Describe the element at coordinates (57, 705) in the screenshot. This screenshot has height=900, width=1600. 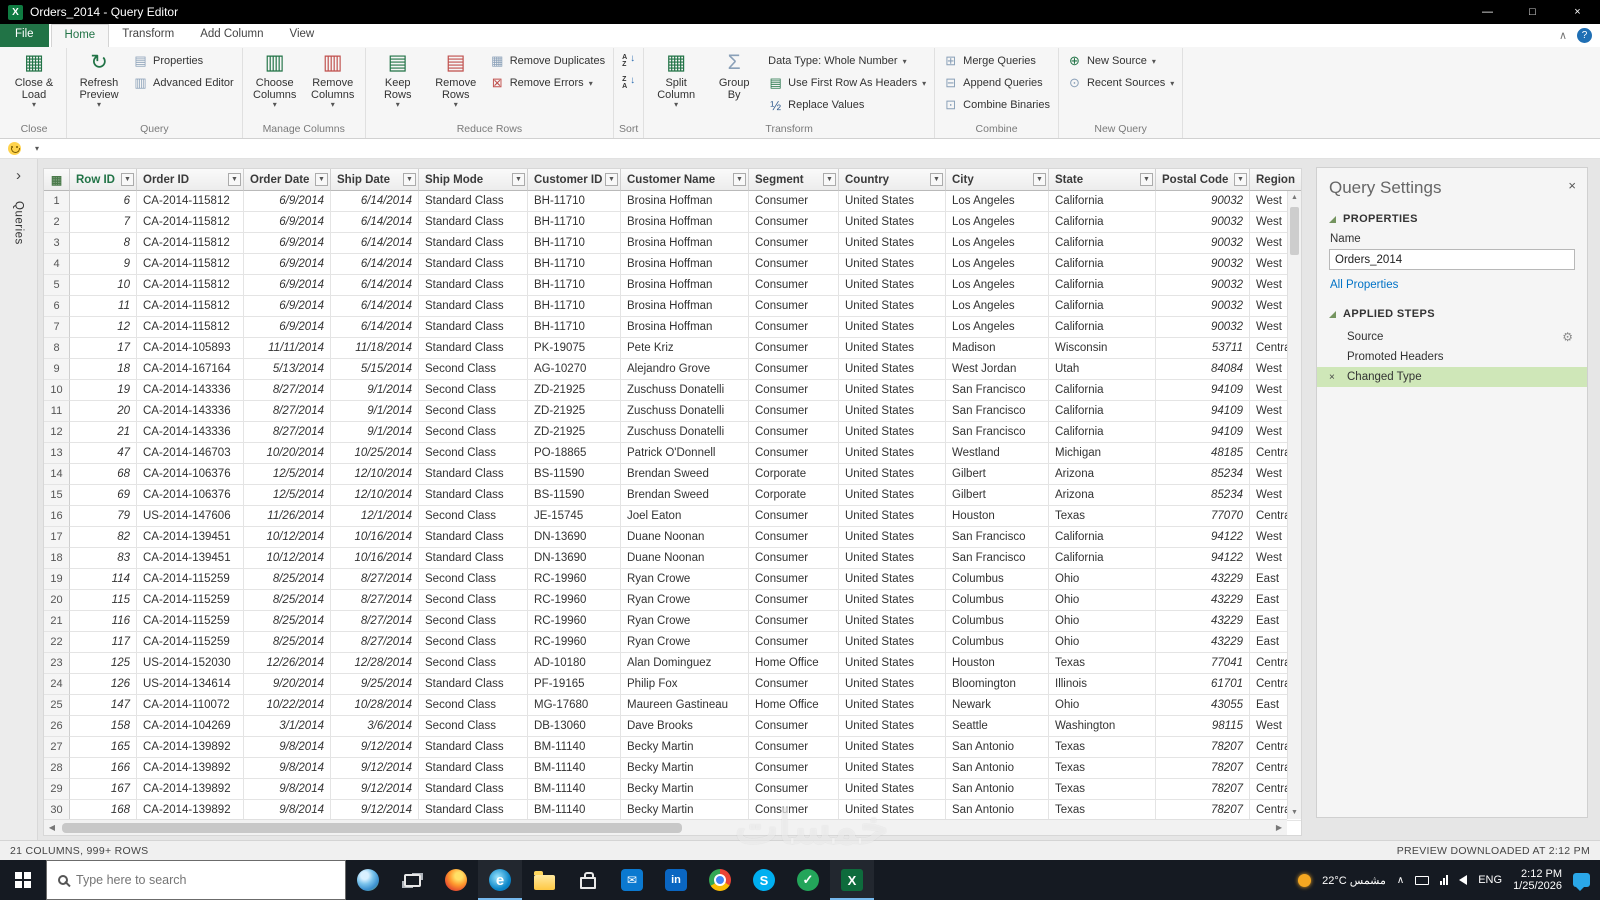
I see `row-number: 25` at that location.